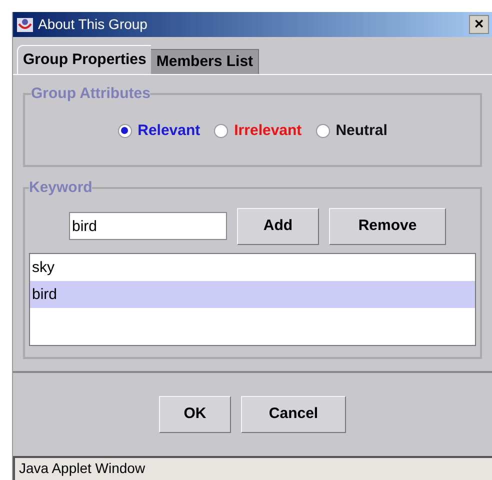 This screenshot has width=492, height=480. What do you see at coordinates (60, 188) in the screenshot?
I see `group-title: Keyword` at bounding box center [60, 188].